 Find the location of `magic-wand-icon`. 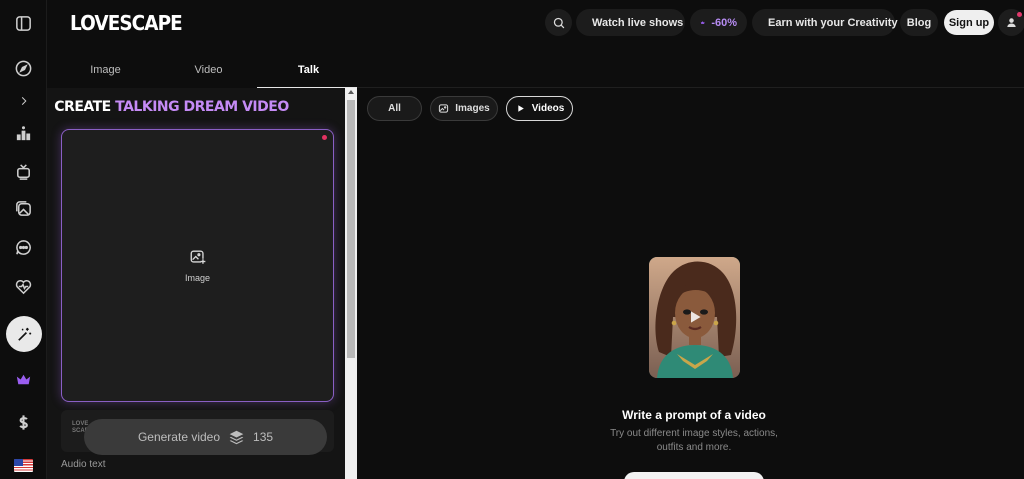

magic-wand-icon is located at coordinates (24, 334).